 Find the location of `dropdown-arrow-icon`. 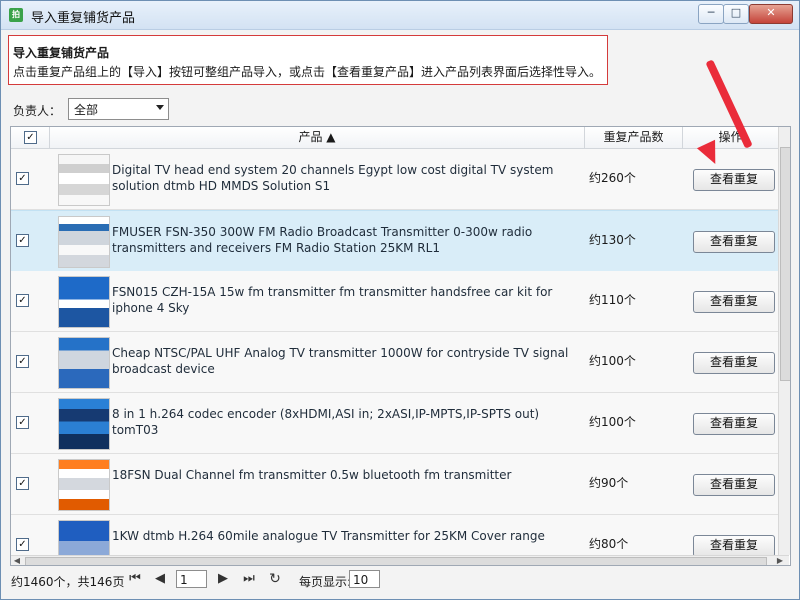

dropdown-arrow-icon is located at coordinates (160, 107).